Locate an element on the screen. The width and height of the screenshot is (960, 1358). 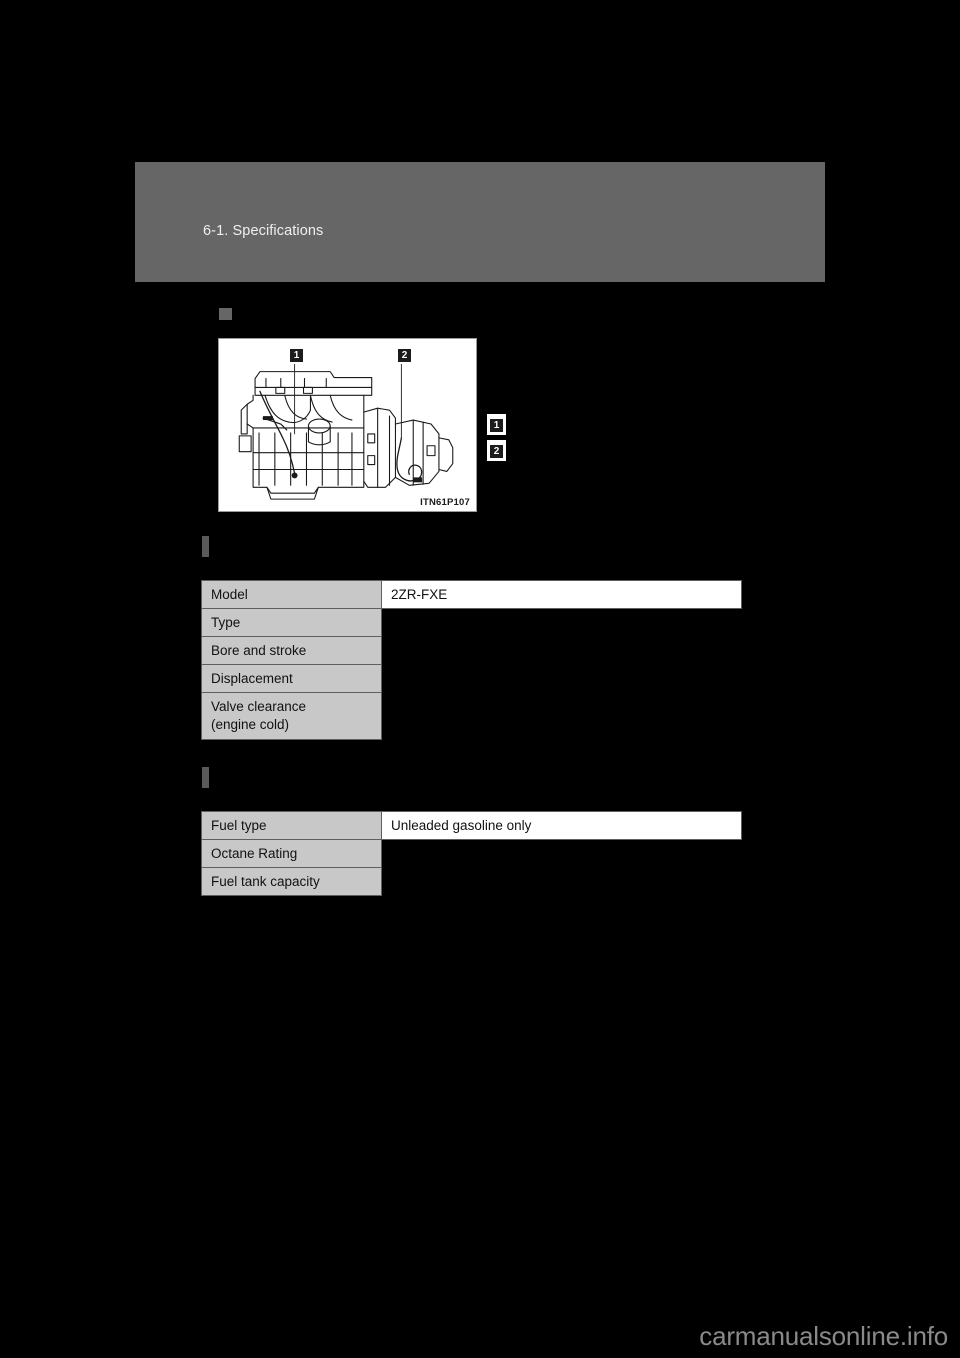
row-value-bore-and-stroke is located at coordinates (562, 651).